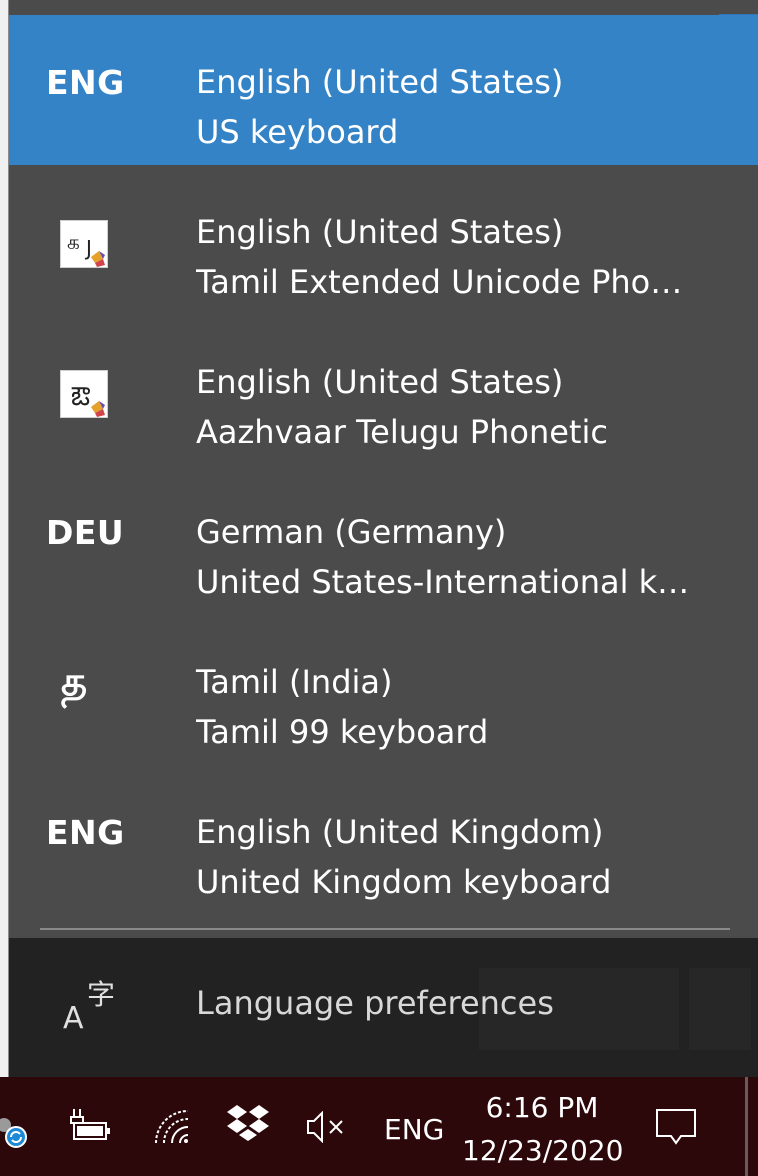 The width and height of the screenshot is (758, 1176). What do you see at coordinates (542, 1107) in the screenshot?
I see `clock-time: 6:16 PM` at bounding box center [542, 1107].